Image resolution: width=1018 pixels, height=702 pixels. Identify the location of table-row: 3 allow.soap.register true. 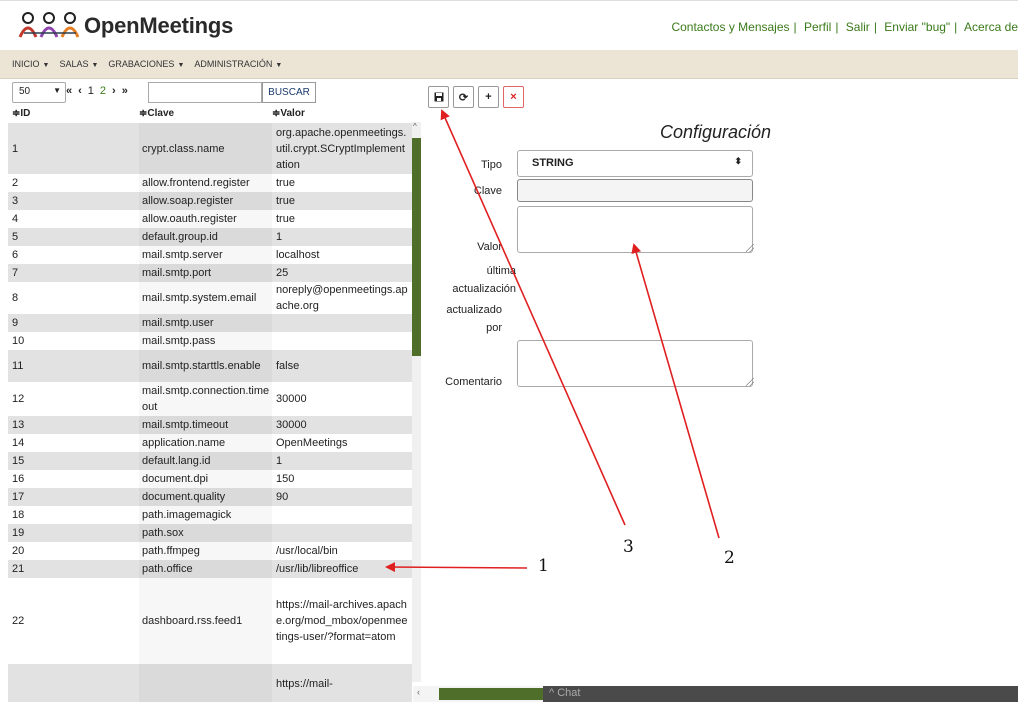
(210, 201).